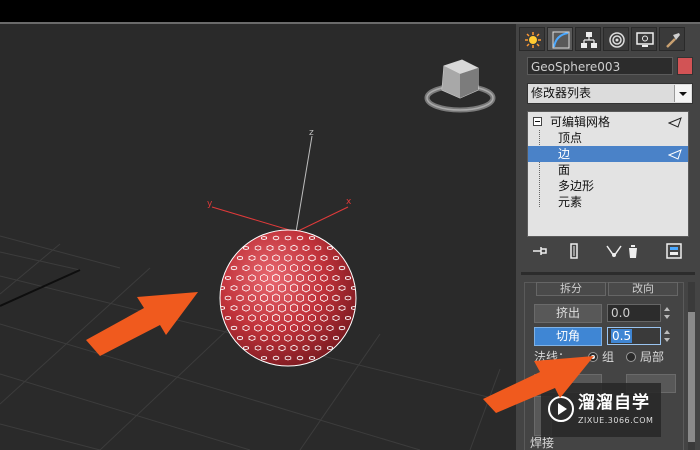  What do you see at coordinates (614, 403) in the screenshot?
I see `watermark-title: 溜溜自学` at bounding box center [614, 403].